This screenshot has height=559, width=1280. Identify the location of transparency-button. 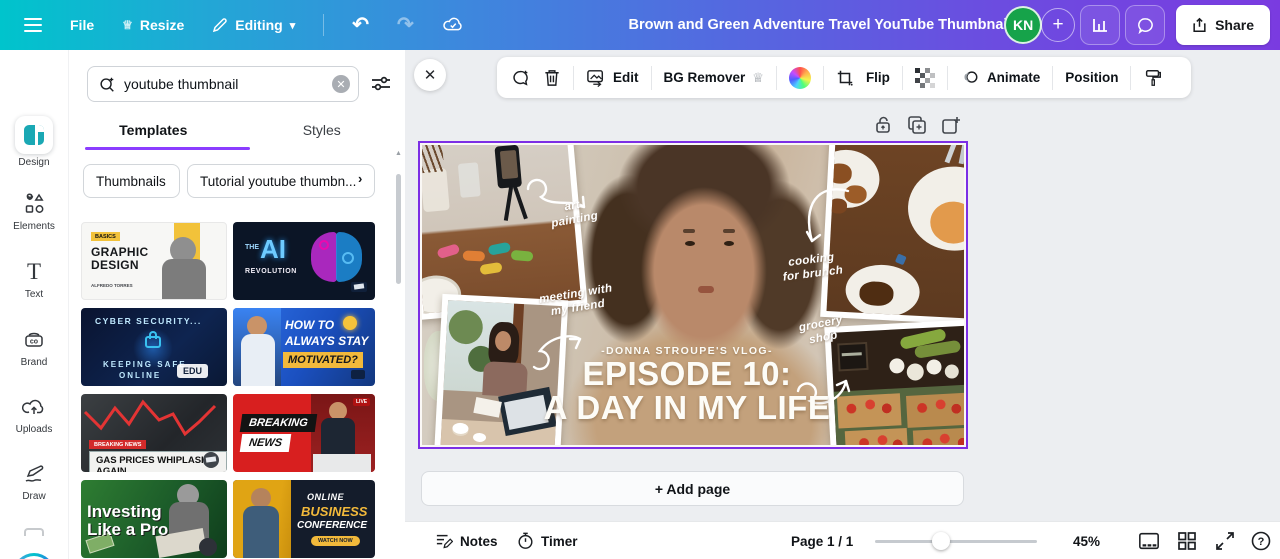
(924, 77).